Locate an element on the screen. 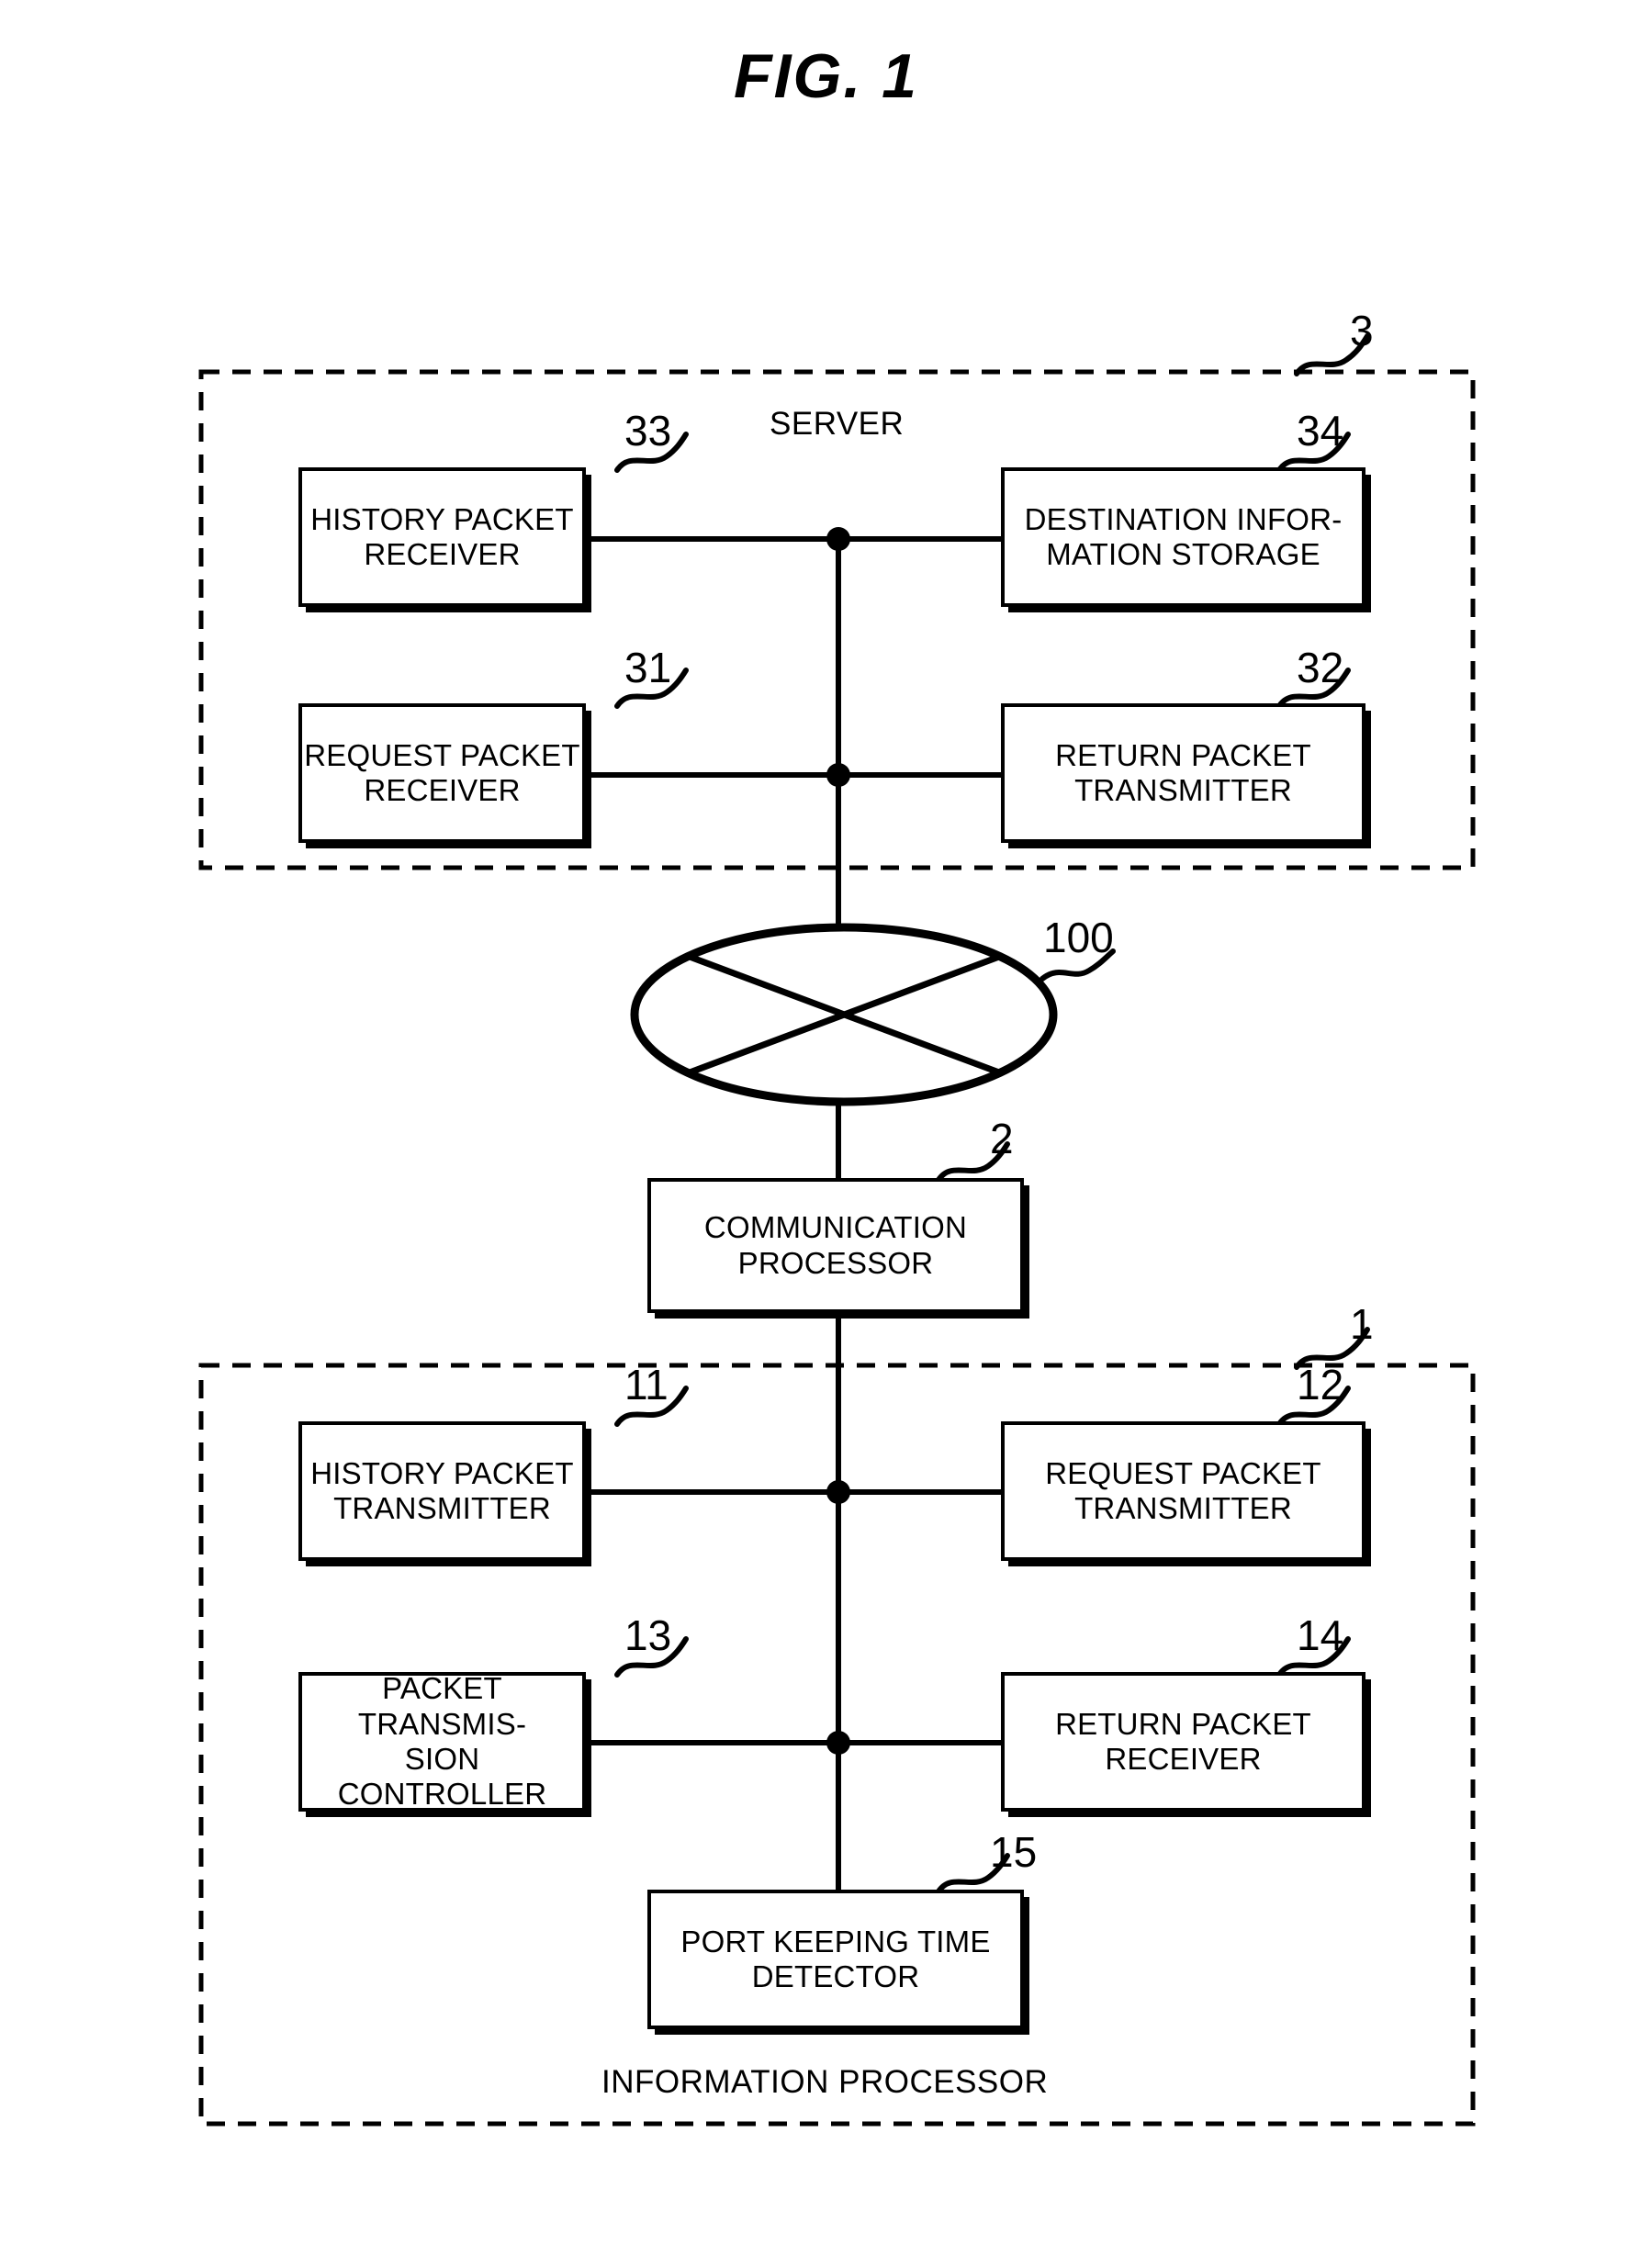 The image size is (1652, 2267). block-request-packet-transmitter: REQUEST PACKET TRANSMITTER is located at coordinates (1183, 1491).